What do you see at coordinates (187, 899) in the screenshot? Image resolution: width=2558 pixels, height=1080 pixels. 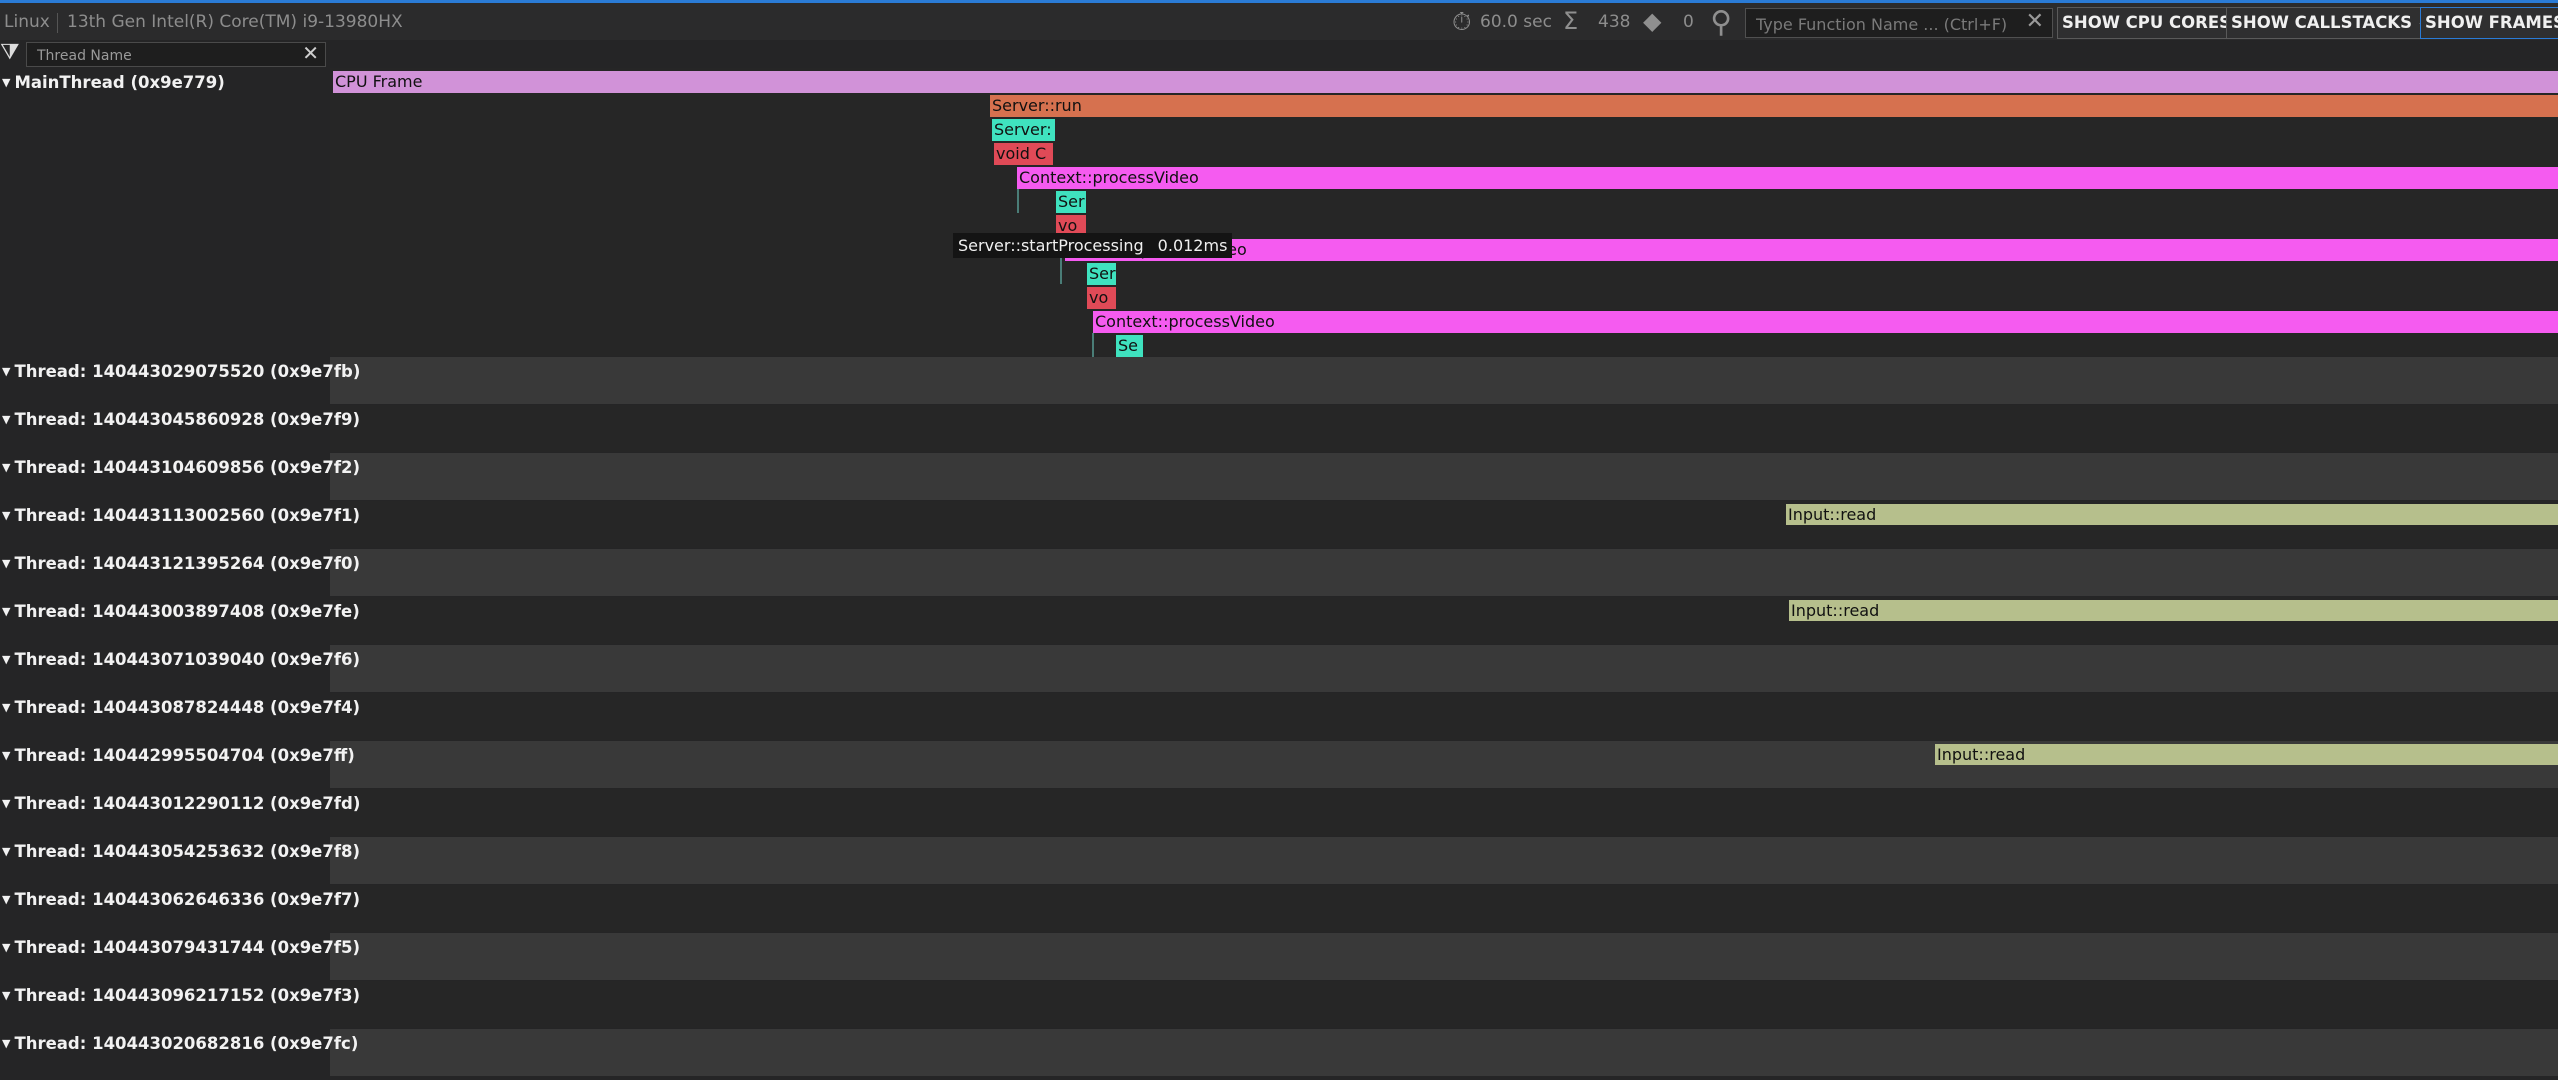 I see `thread-label-text: Thread: 140443062646336 (0x9e7f7)` at bounding box center [187, 899].